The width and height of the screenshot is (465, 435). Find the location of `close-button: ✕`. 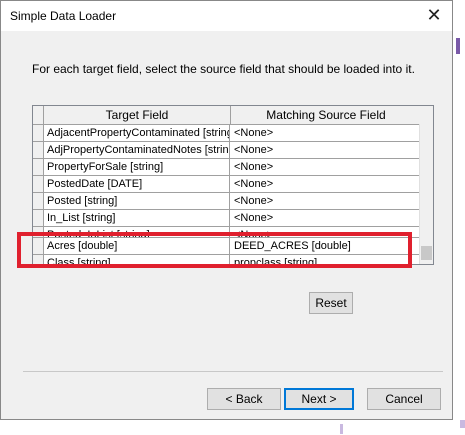

close-button: ✕ is located at coordinates (434, 16).